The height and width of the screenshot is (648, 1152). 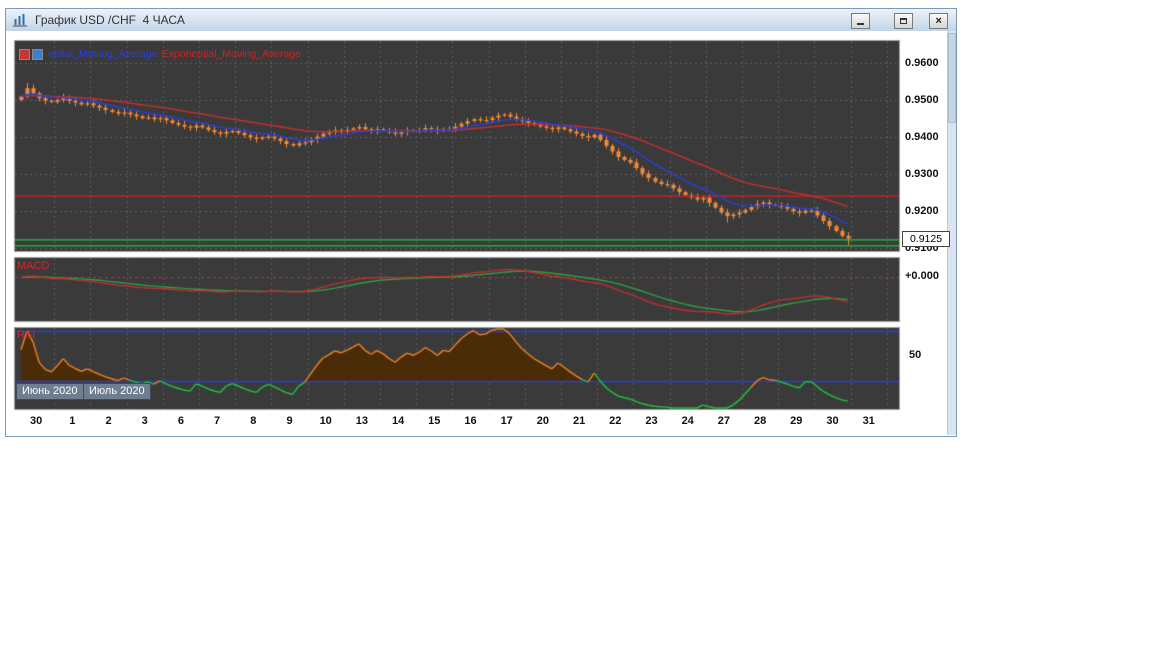 I want to click on macd-zero-value: +0.000, so click(x=922, y=276).